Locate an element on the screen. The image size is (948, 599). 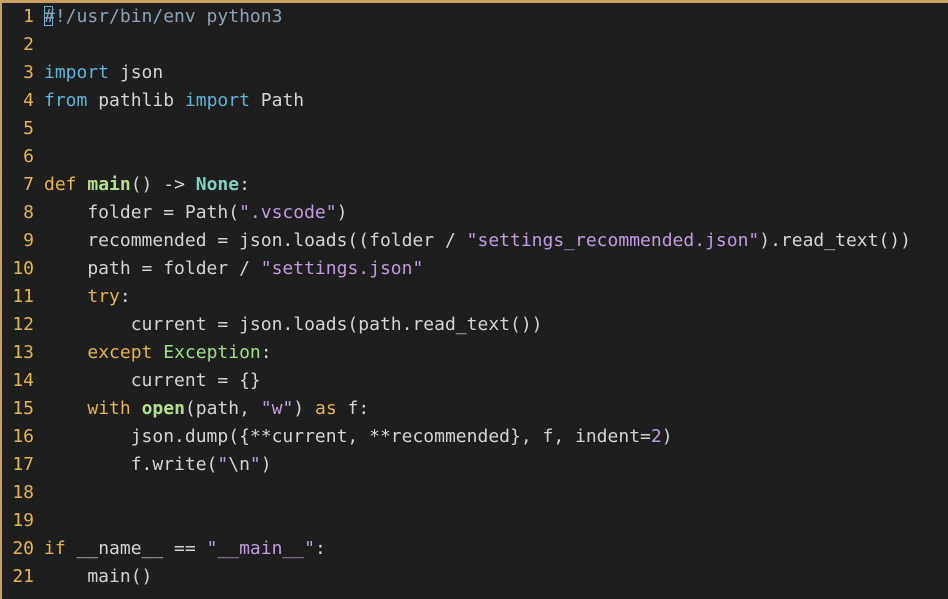
code-text: except Exception: is located at coordinates (496, 353).